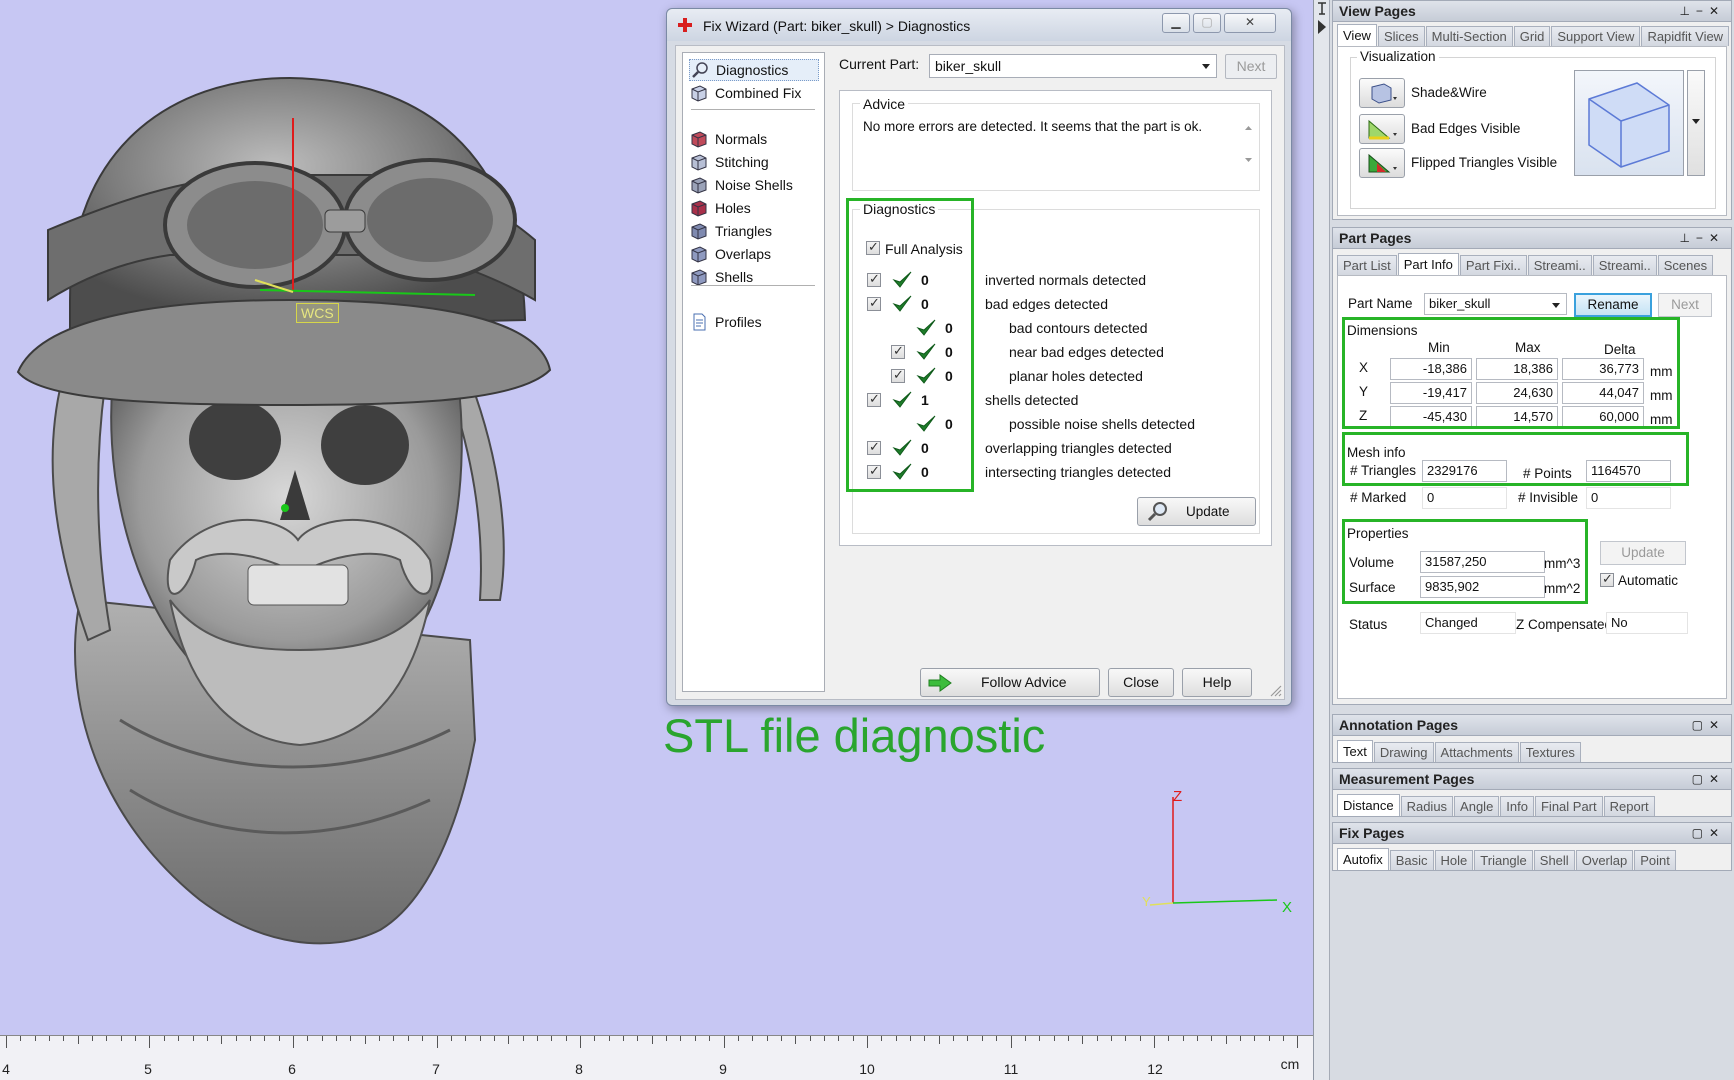 Image resolution: width=1734 pixels, height=1080 pixels. Describe the element at coordinates (1287, 907) in the screenshot. I see `axis-x-label: X` at that location.